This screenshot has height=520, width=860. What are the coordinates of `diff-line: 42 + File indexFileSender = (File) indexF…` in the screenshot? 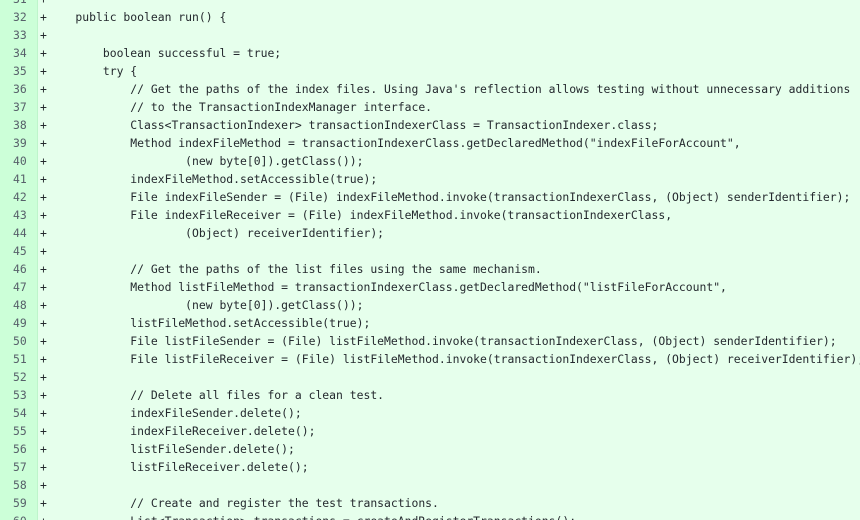 It's located at (430, 197).